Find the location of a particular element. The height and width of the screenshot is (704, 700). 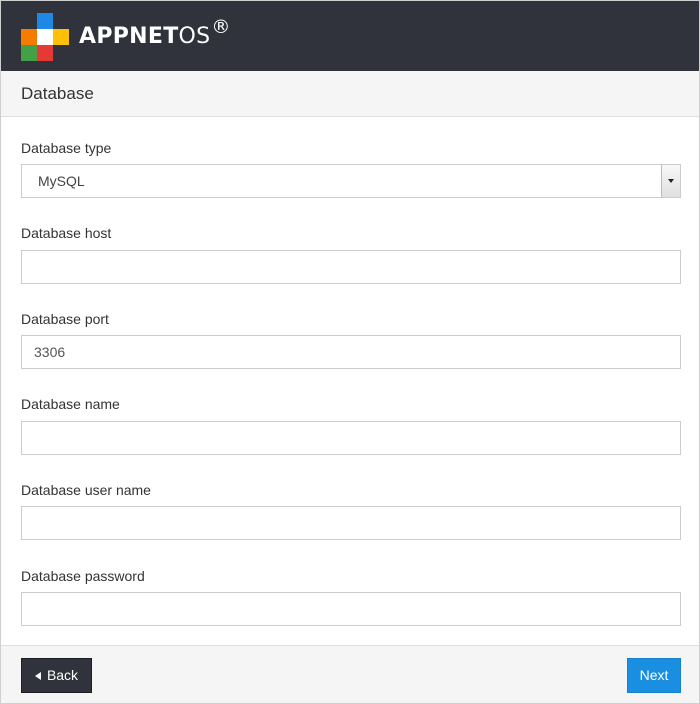

brand-name: APPNETOS® is located at coordinates (155, 34).